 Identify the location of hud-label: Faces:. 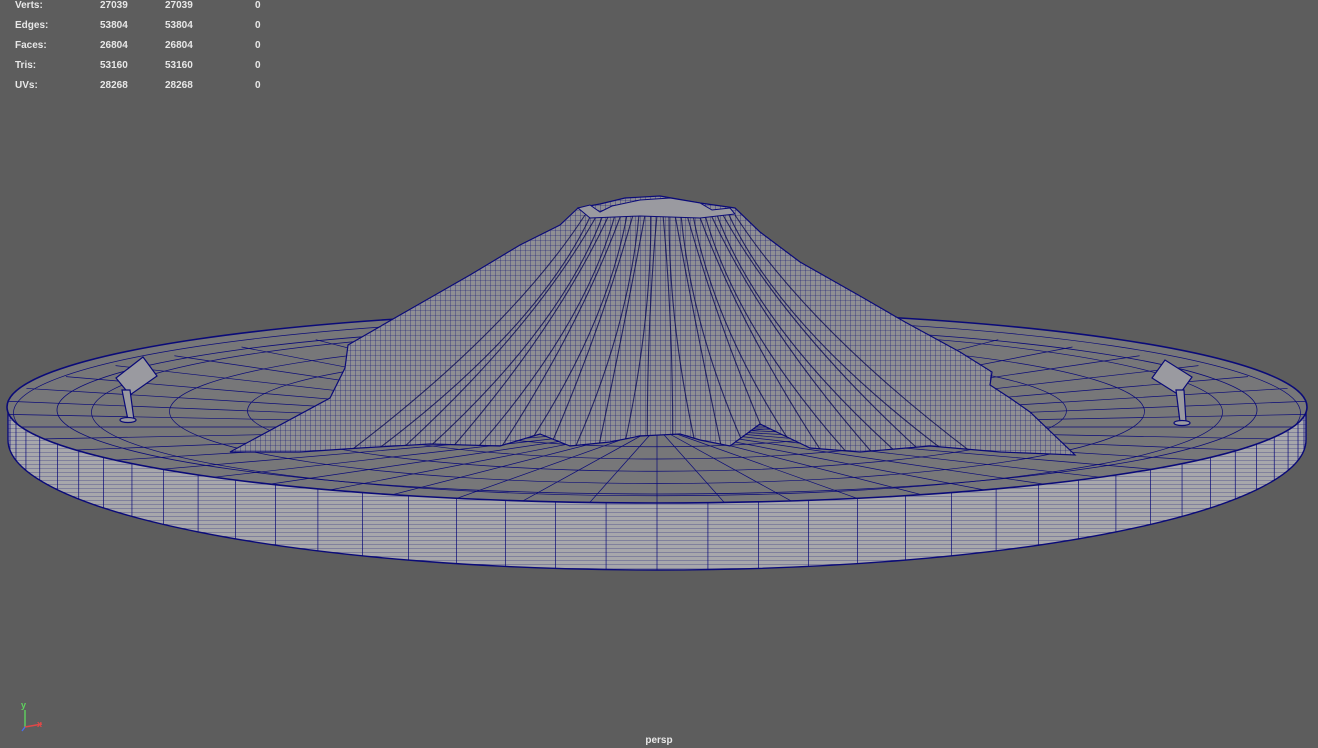
(31, 45).